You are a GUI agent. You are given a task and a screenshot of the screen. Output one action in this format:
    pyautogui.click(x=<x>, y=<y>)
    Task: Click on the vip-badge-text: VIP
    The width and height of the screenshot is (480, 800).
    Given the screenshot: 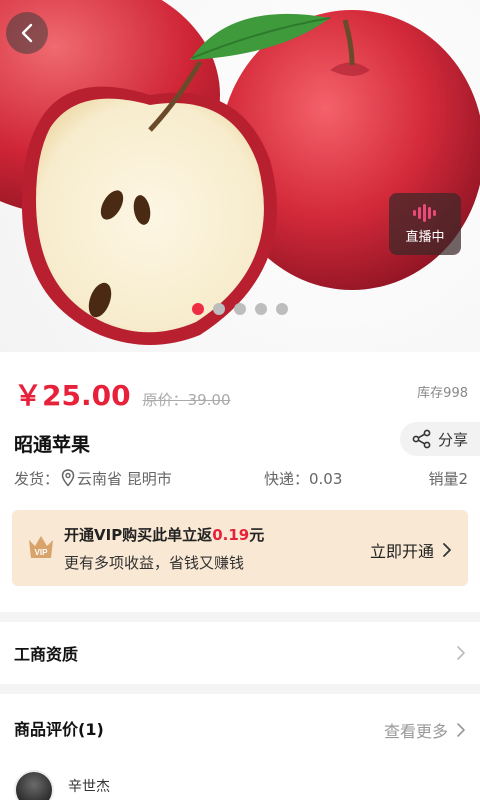 What is the action you would take?
    pyautogui.click(x=42, y=552)
    